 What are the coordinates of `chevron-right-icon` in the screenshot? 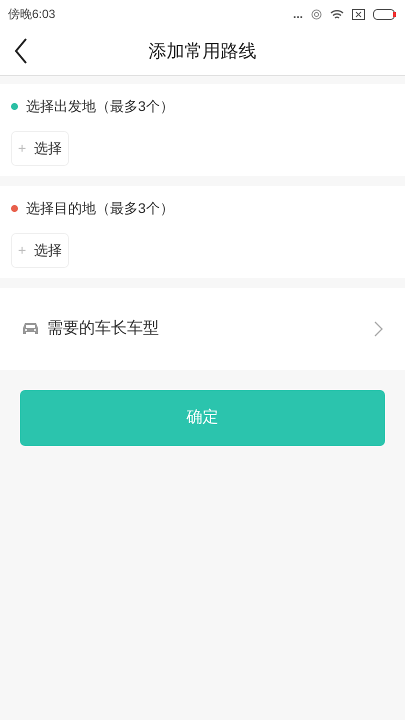 It's located at (378, 329).